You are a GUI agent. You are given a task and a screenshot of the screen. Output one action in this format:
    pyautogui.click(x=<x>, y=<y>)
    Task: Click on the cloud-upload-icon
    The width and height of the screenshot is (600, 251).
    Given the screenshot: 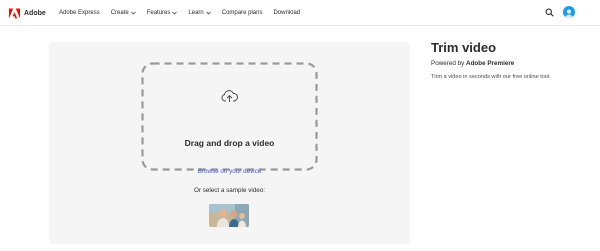 What is the action you would take?
    pyautogui.click(x=229, y=96)
    